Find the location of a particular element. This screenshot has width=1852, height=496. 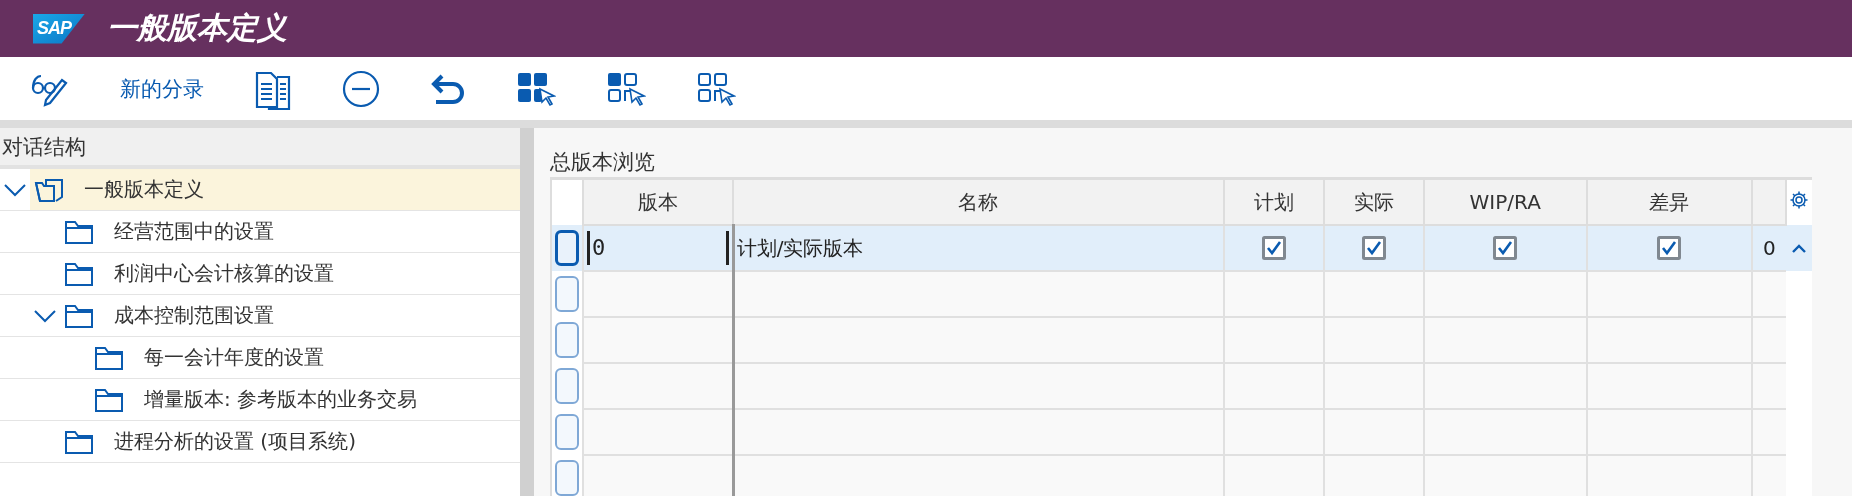

open-folder-icon is located at coordinates (49, 189).